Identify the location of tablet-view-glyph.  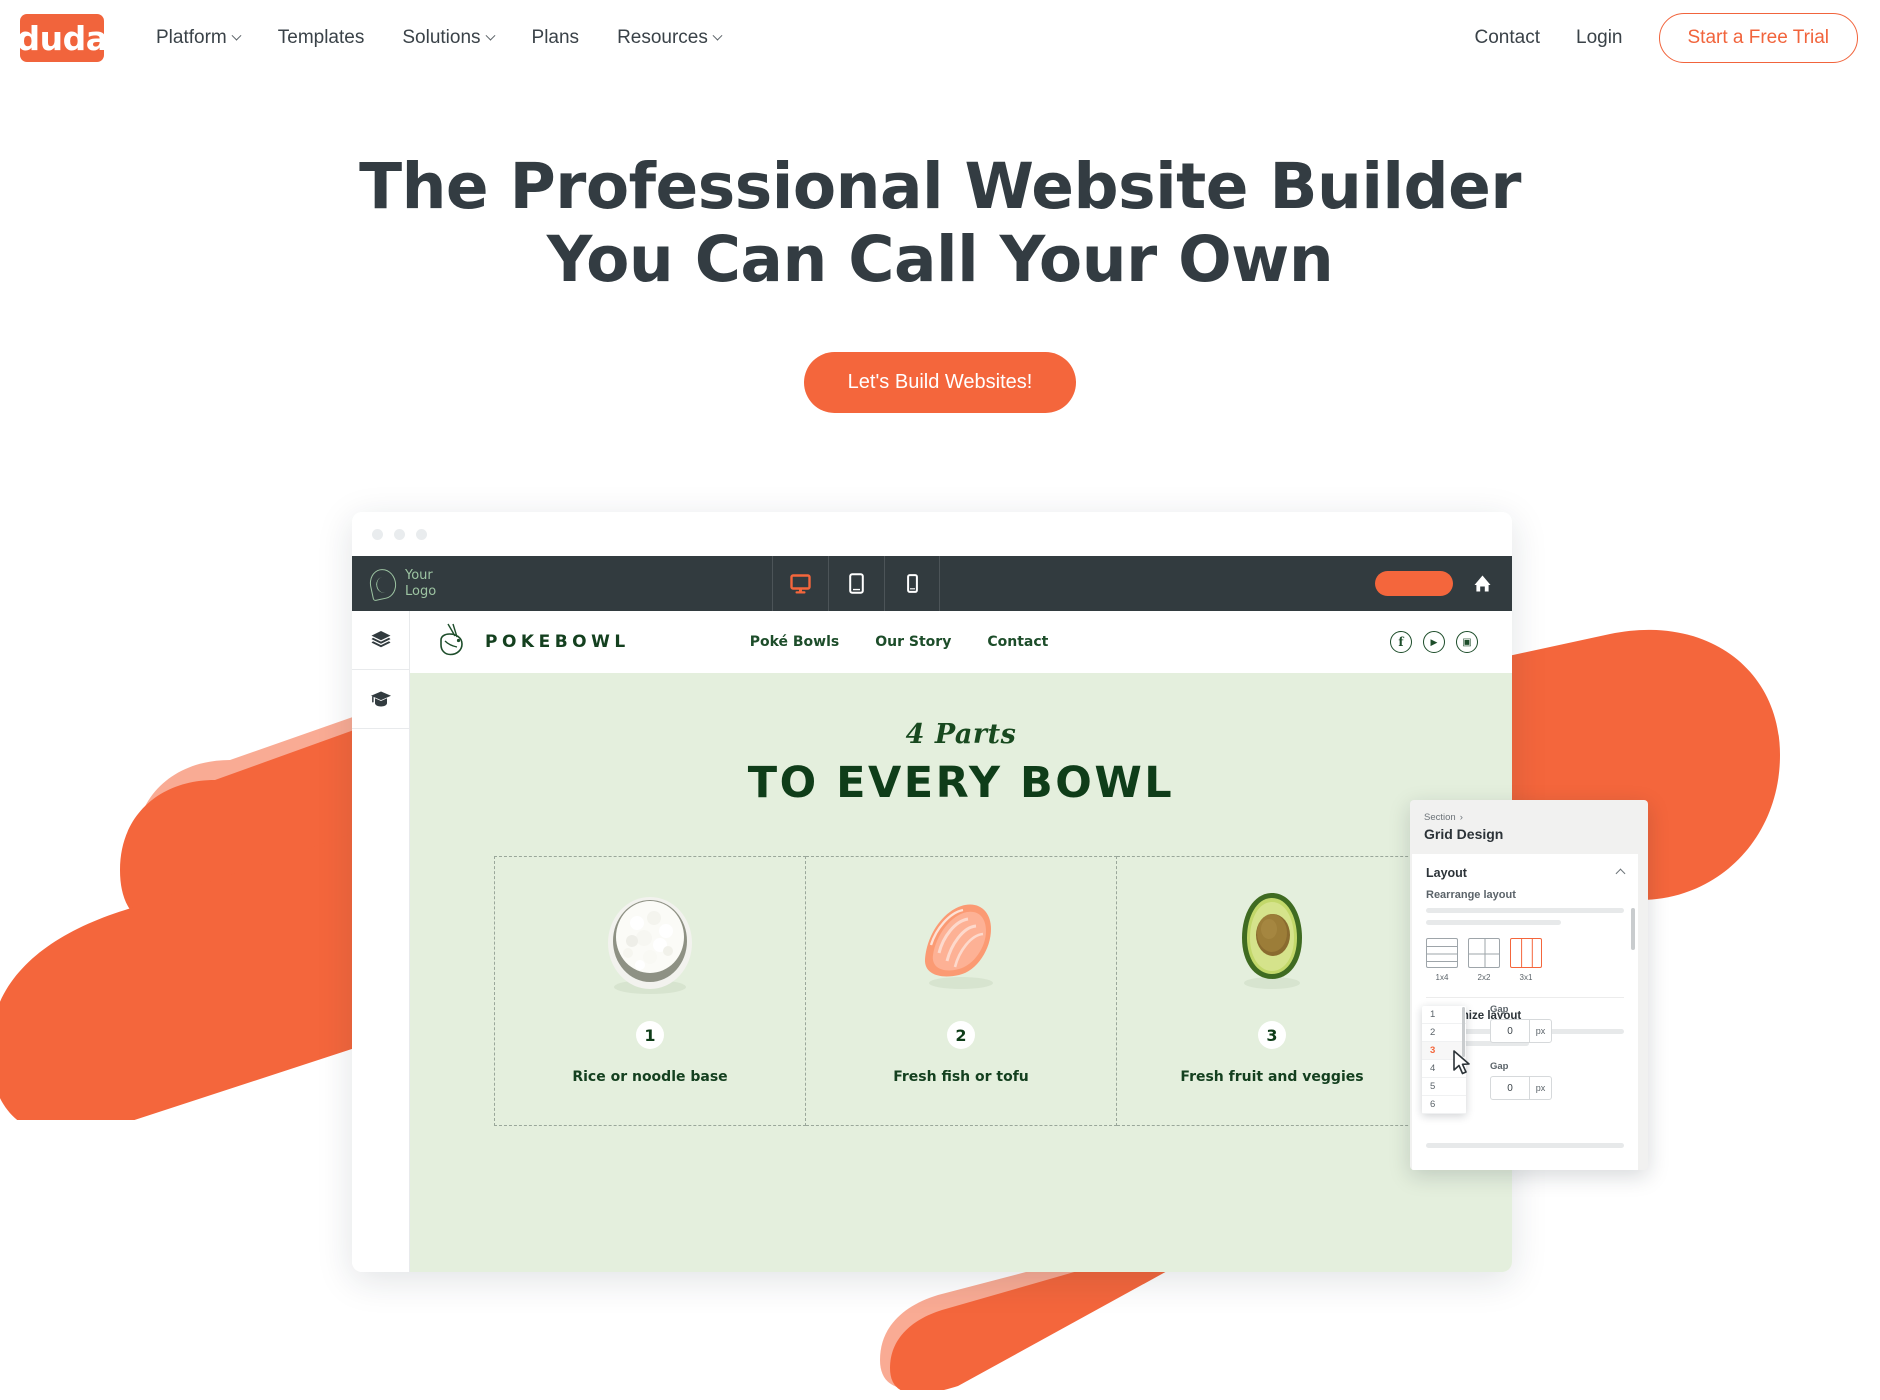
(856, 583).